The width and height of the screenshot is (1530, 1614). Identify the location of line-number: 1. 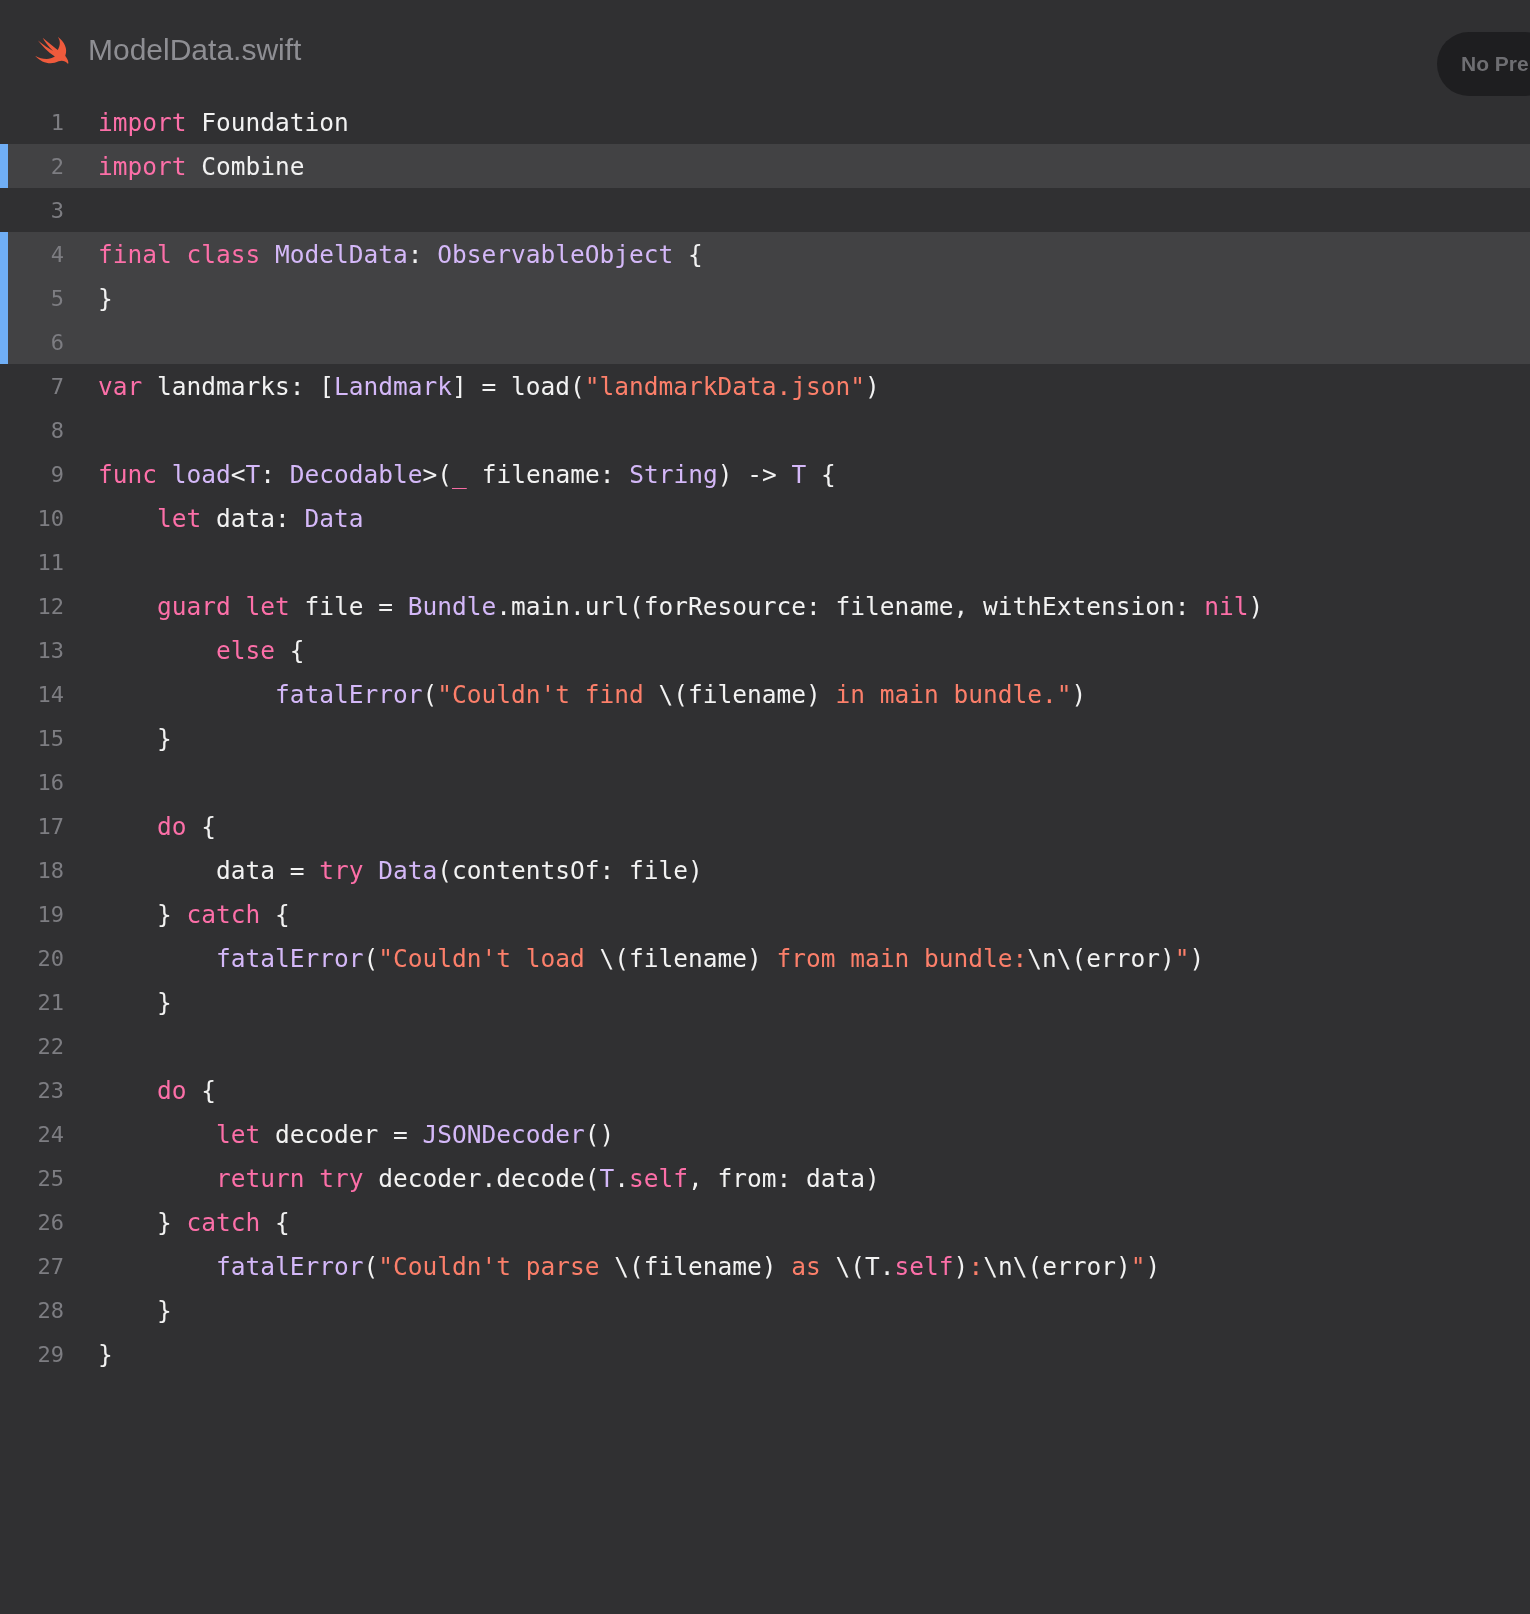
(56, 122).